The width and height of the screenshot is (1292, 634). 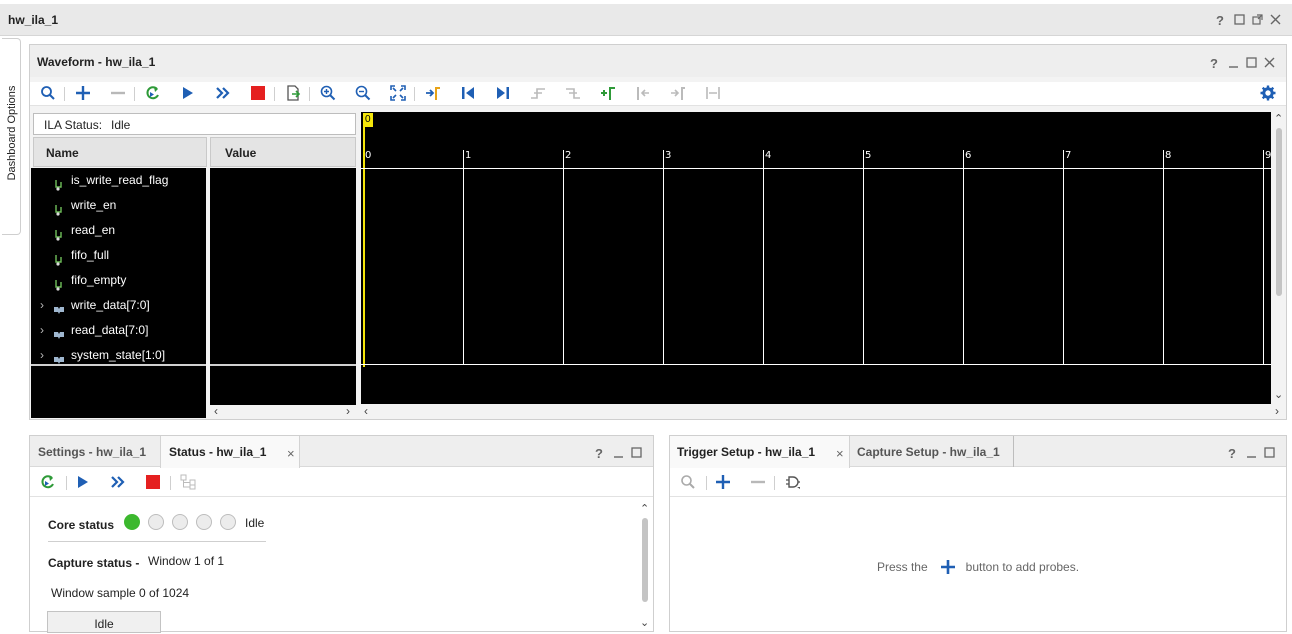 What do you see at coordinates (1257, 21) in the screenshot?
I see `float-icon` at bounding box center [1257, 21].